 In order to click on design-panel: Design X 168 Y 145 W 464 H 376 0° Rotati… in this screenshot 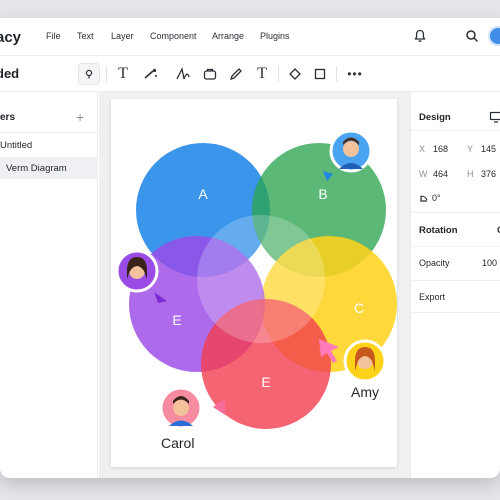, I will do `click(455, 285)`.